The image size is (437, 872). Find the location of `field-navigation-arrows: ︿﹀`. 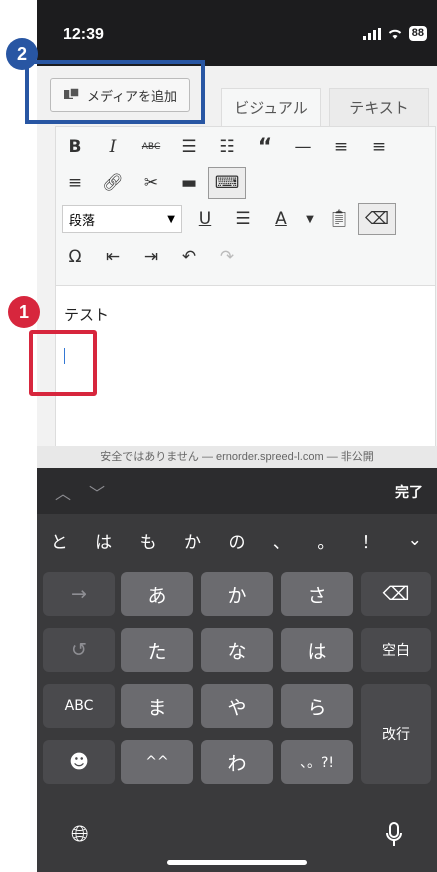

field-navigation-arrows: ︿﹀ is located at coordinates (89, 492).